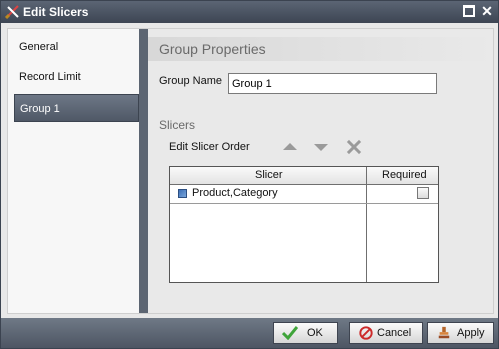 The height and width of the screenshot is (349, 499). Describe the element at coordinates (305, 333) in the screenshot. I see `ok-button: OK` at that location.